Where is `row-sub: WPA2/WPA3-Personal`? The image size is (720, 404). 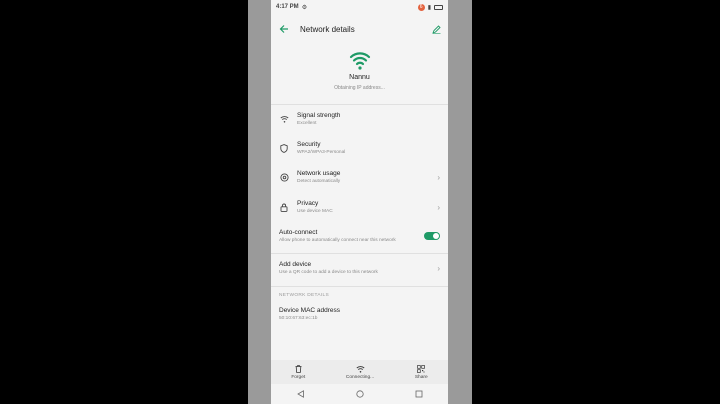 row-sub: WPA2/WPA3-Personal is located at coordinates (321, 152).